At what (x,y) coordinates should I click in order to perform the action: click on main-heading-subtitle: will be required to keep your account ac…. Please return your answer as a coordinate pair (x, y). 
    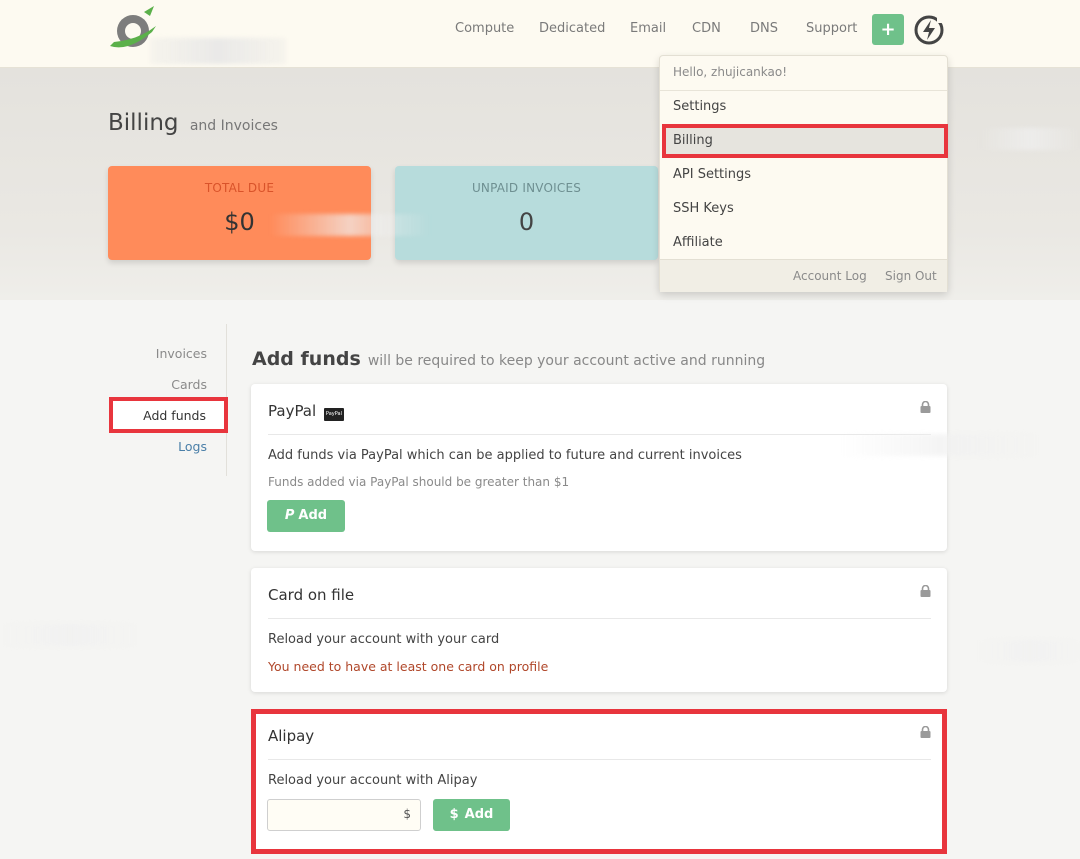
    Looking at the image, I should click on (566, 361).